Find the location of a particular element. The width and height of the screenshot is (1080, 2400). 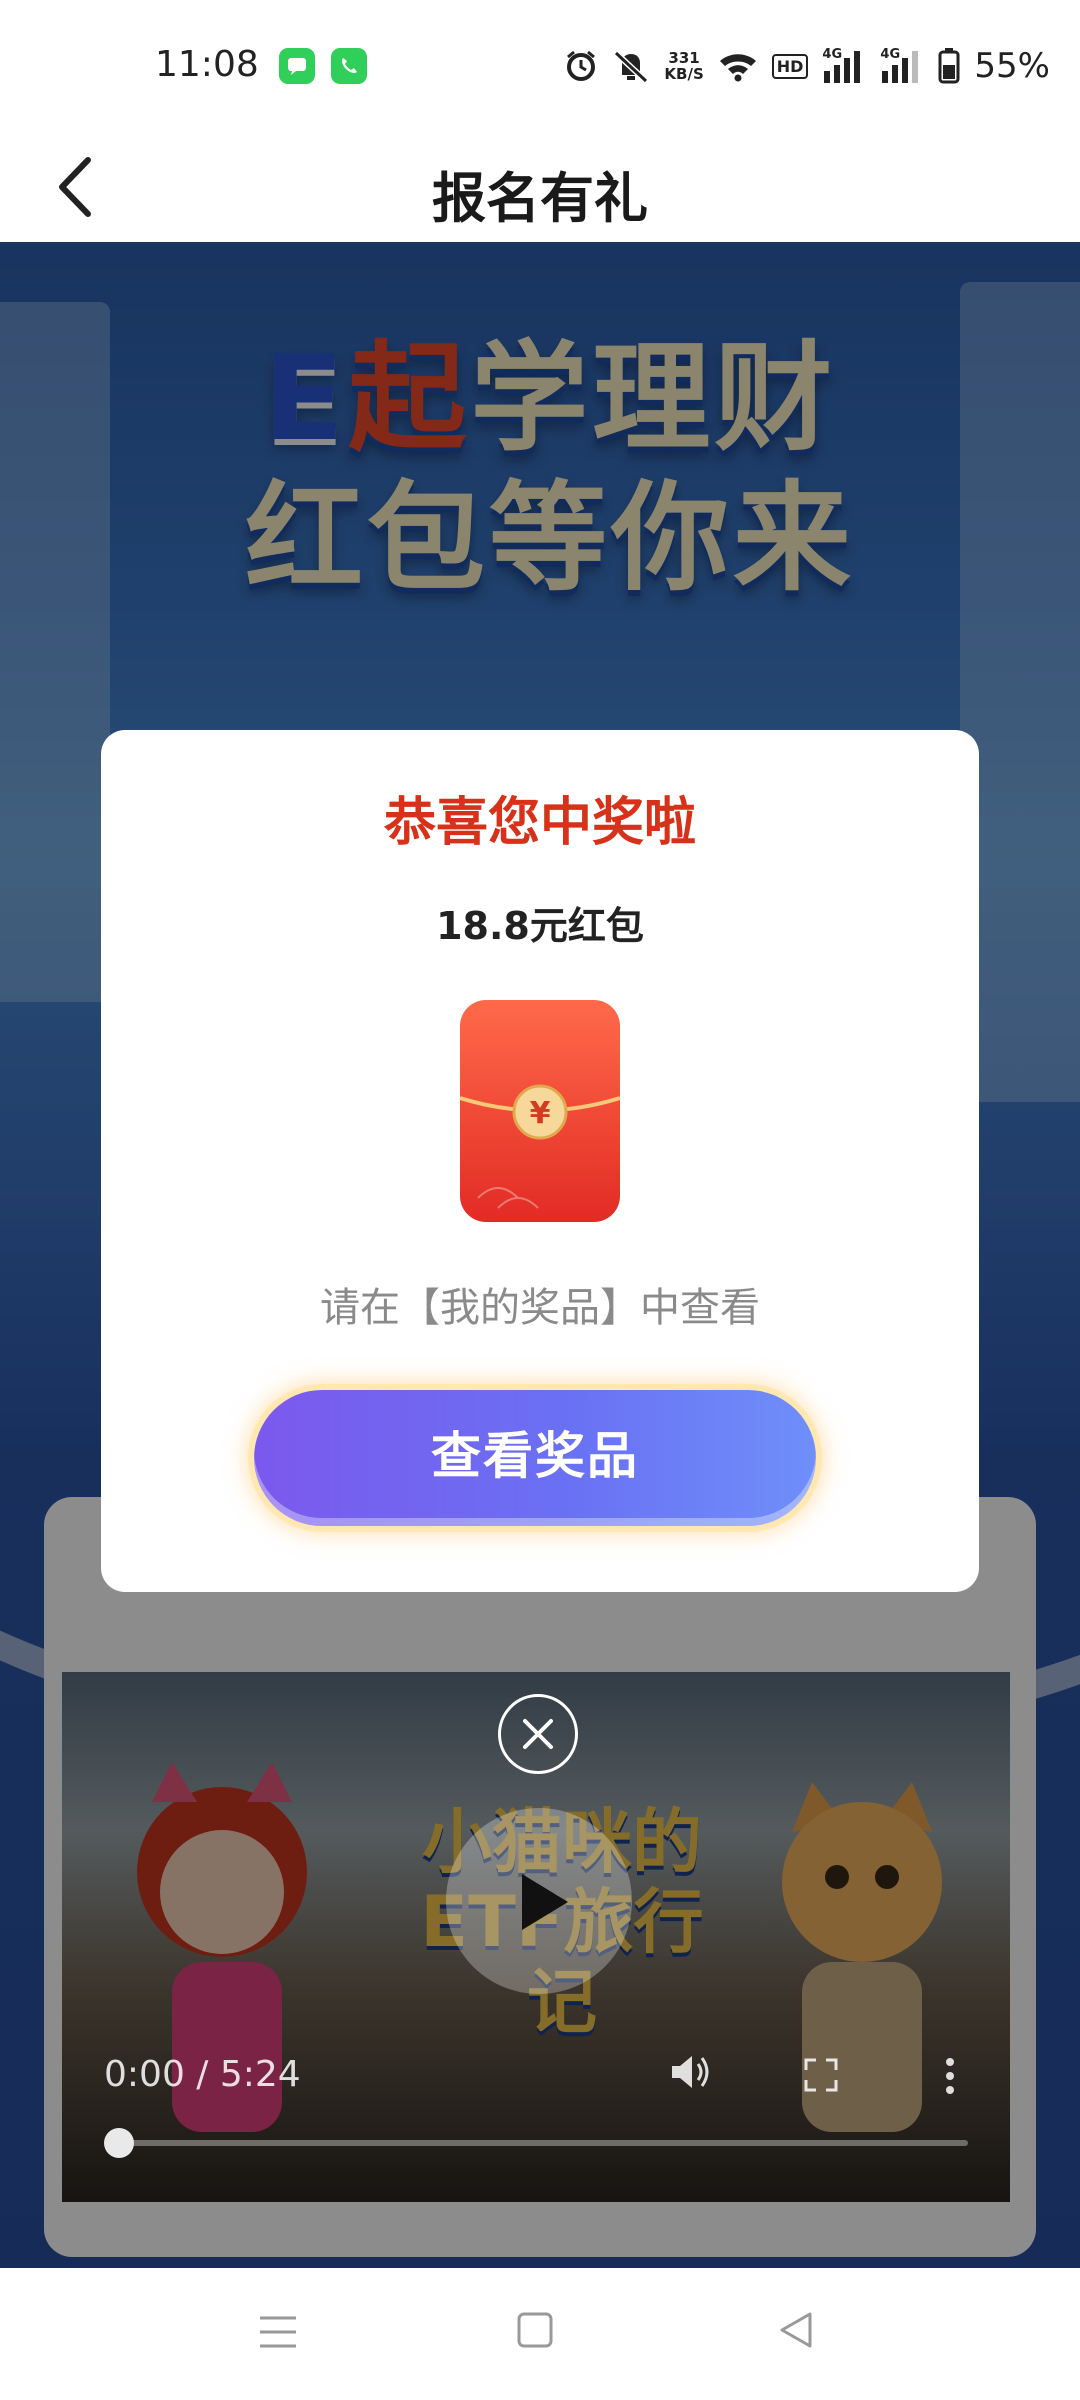

red-envelope-image: ¥ is located at coordinates (540, 1111).